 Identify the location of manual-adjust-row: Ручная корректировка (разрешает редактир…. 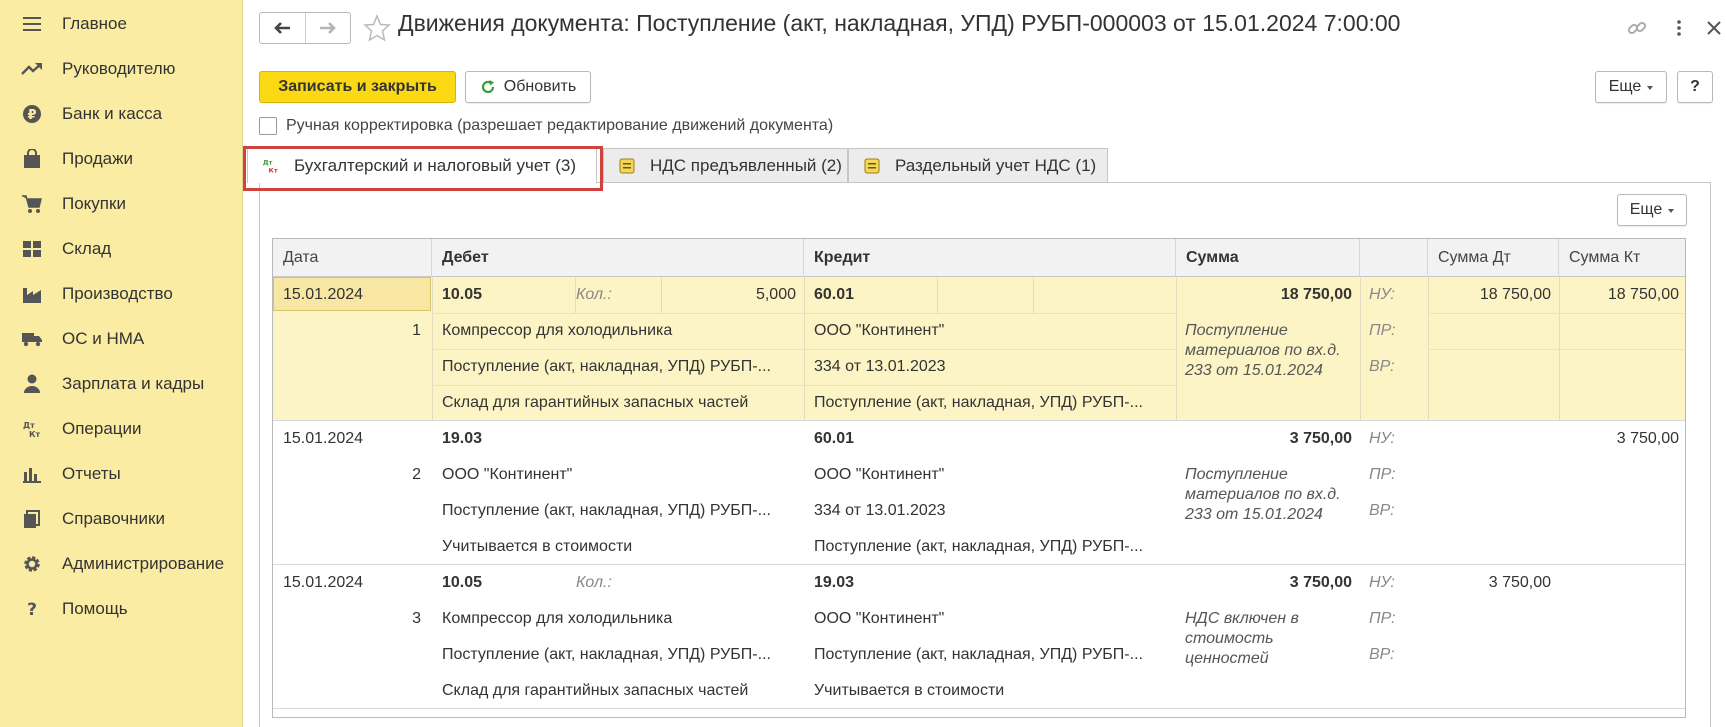
(546, 126).